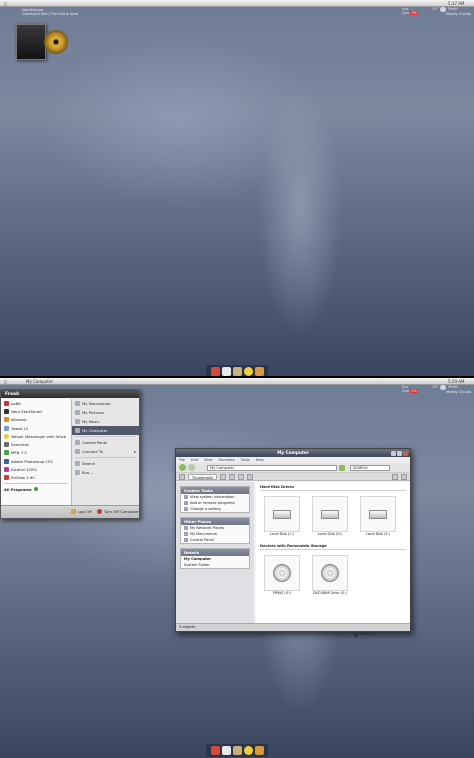 The height and width of the screenshot is (758, 474). What do you see at coordinates (19, 428) in the screenshot?
I see `program-label: Tweak UI` at bounding box center [19, 428].